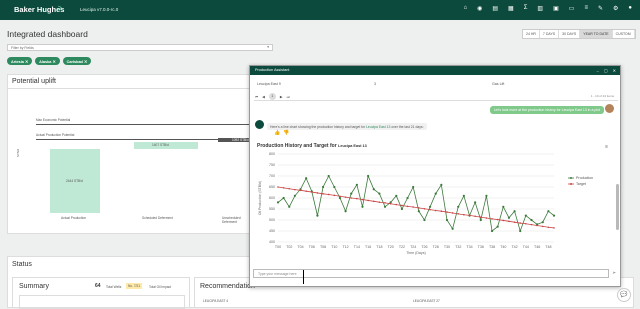 The image size is (640, 309). What do you see at coordinates (402, 247) in the screenshot?
I see `x-tick-label: T22` at bounding box center [402, 247].